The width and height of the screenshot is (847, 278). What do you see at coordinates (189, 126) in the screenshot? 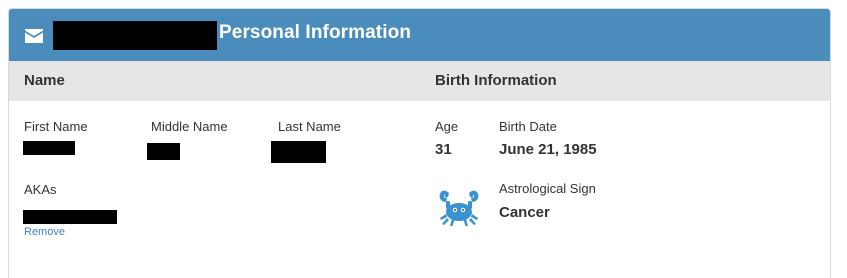
I see `middle-name-label: Middle Name` at bounding box center [189, 126].